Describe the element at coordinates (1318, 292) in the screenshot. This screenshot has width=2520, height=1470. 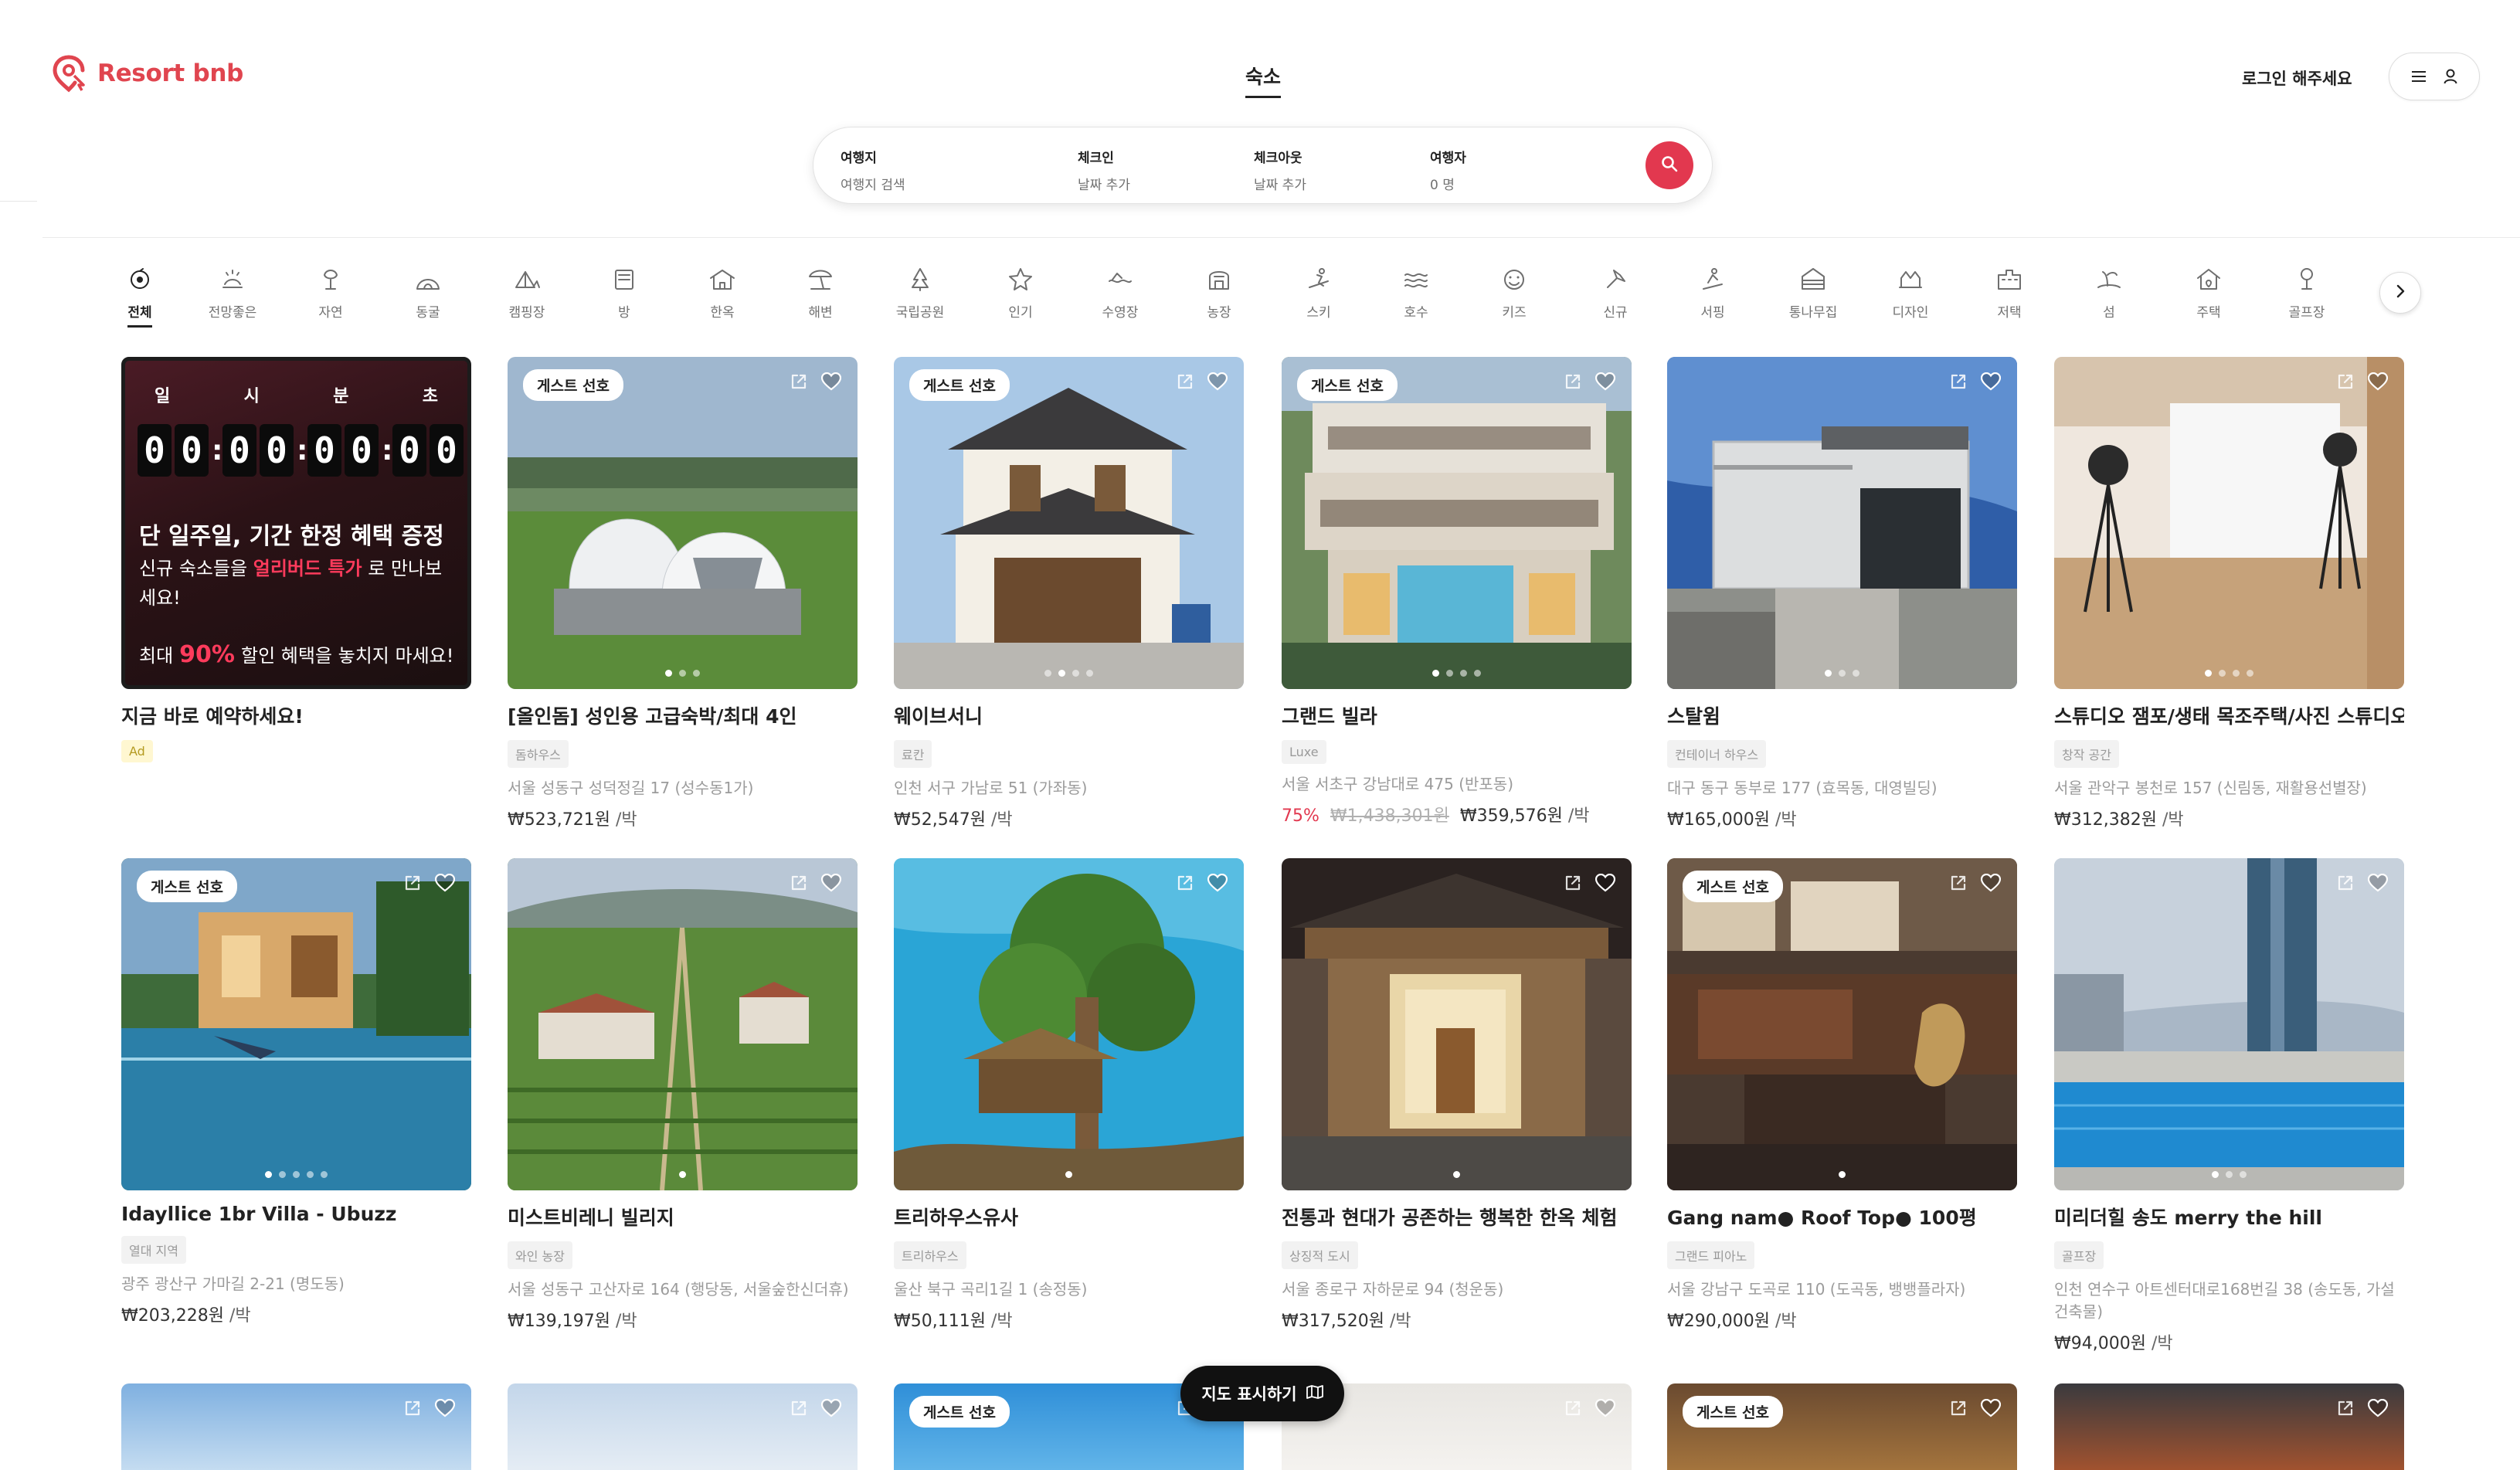
I see `category-ski: 스키` at that location.